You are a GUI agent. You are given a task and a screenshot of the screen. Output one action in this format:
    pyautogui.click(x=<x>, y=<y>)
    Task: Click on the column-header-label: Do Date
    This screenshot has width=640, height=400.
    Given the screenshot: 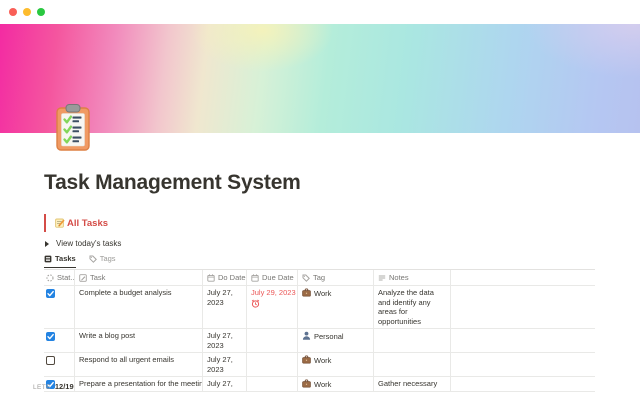 What is the action you would take?
    pyautogui.click(x=232, y=277)
    